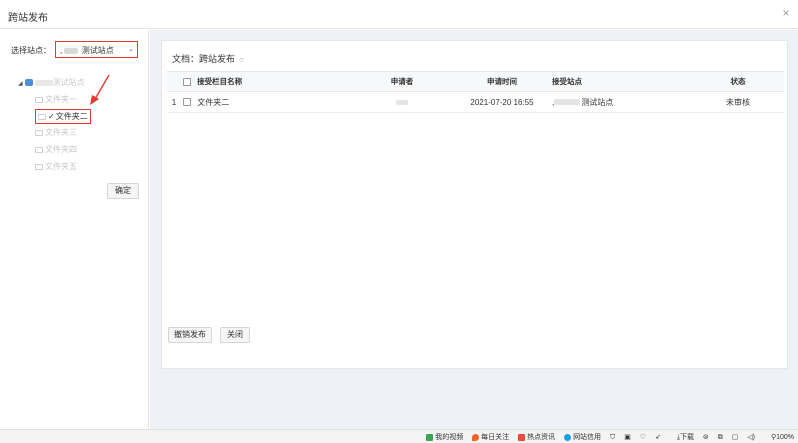 The height and width of the screenshot is (443, 798). What do you see at coordinates (597, 102) in the screenshot?
I see `row-site-name: 测试站点` at bounding box center [597, 102].